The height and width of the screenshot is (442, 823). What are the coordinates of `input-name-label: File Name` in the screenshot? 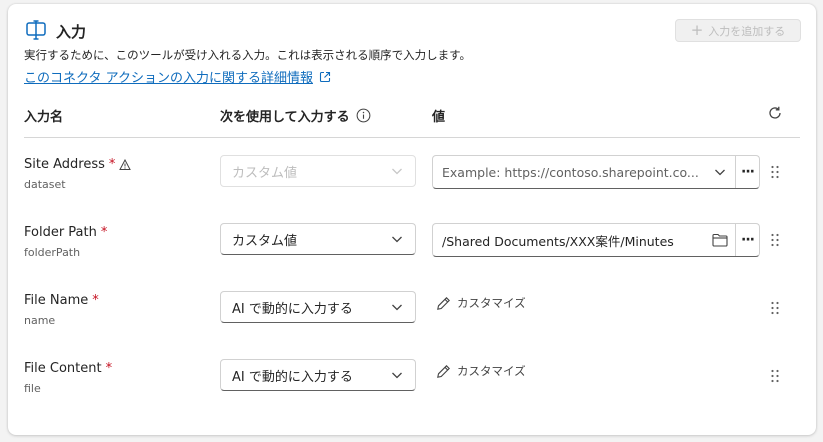 It's located at (56, 300).